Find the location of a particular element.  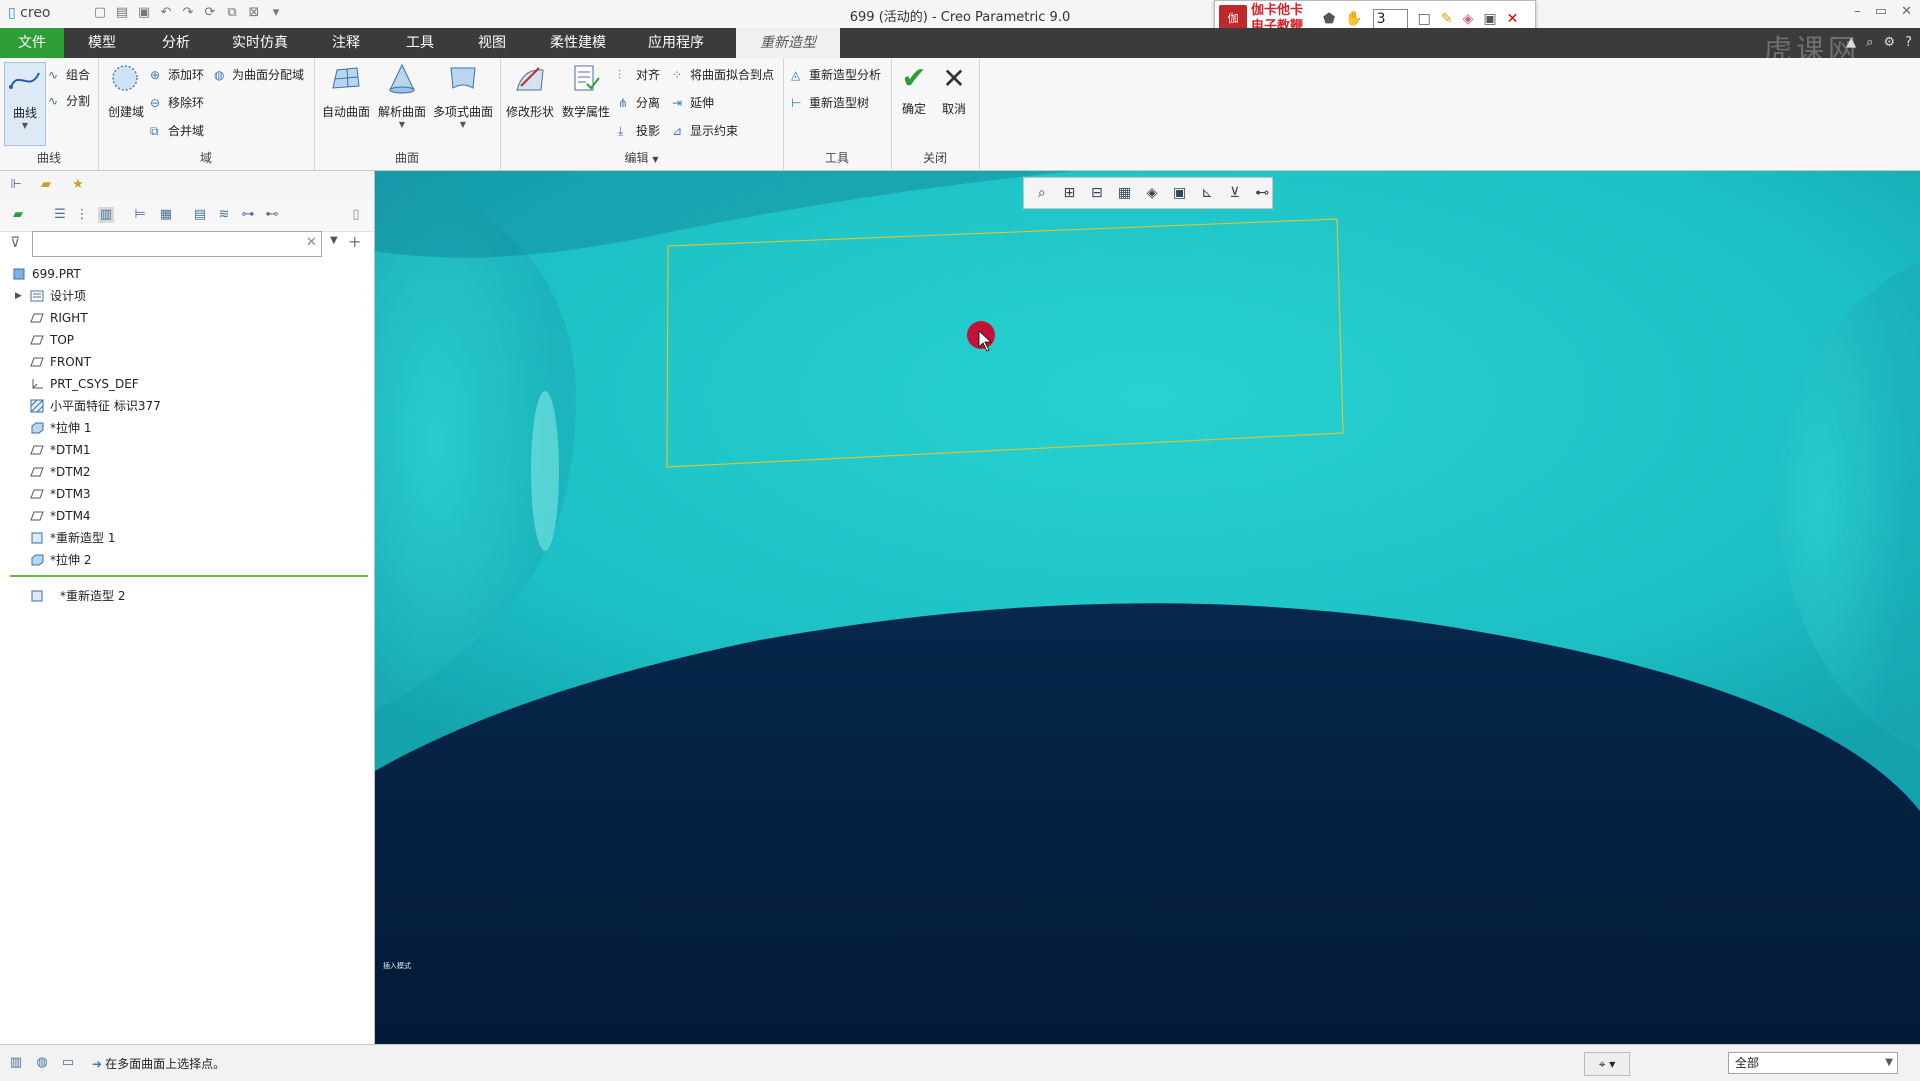

restyle-tree-button: ⊢ 重新造型树 is located at coordinates (830, 102).